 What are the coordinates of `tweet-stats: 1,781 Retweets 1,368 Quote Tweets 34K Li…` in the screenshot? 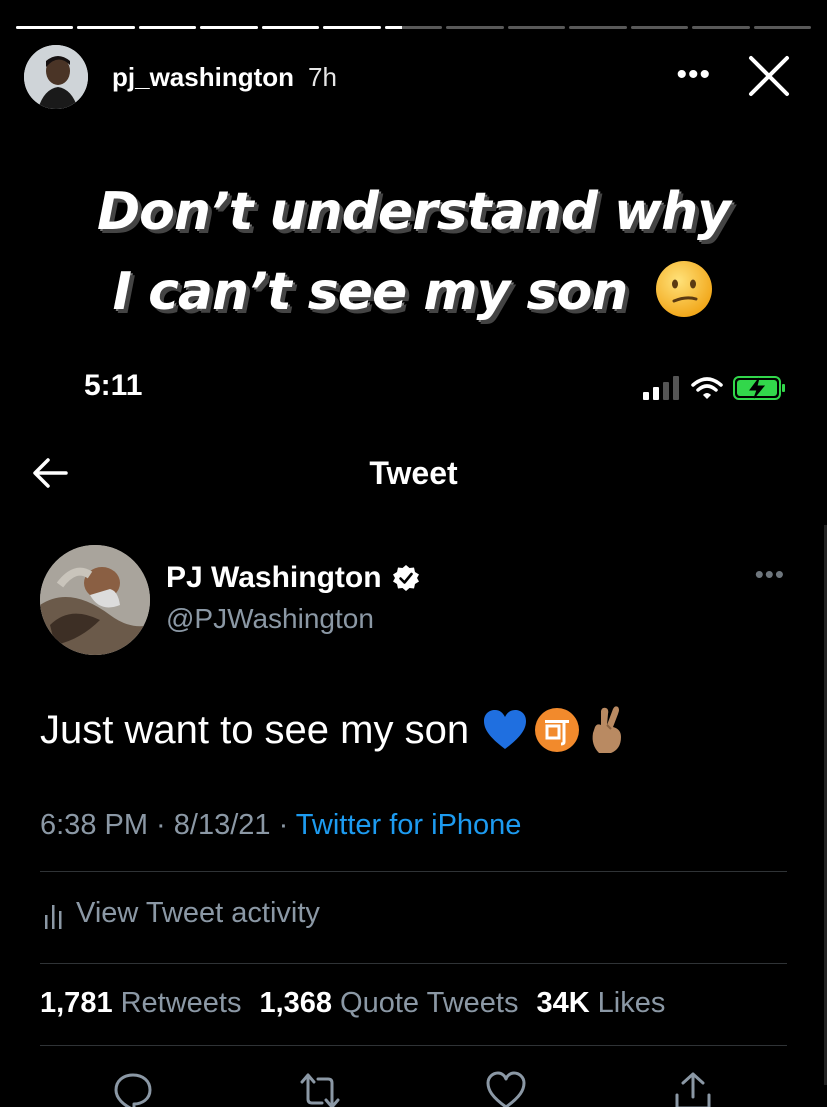 It's located at (352, 1003).